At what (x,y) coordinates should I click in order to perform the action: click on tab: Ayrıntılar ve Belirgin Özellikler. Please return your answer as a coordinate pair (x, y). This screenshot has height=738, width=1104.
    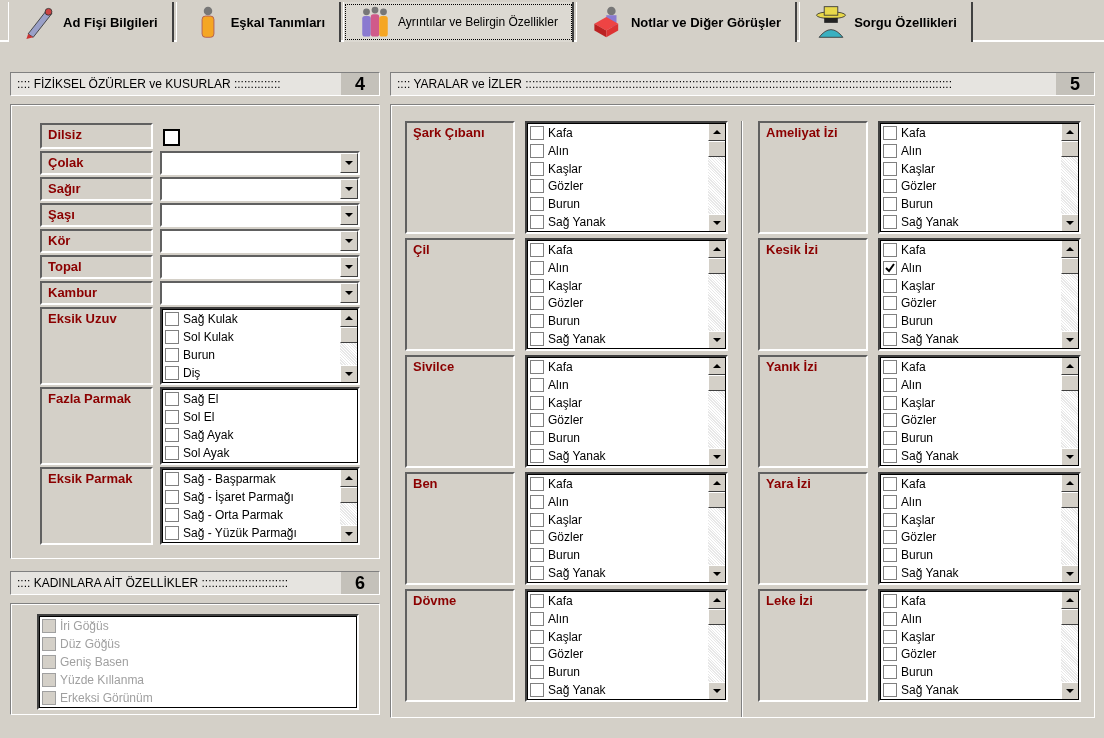
    Looking at the image, I should click on (458, 22).